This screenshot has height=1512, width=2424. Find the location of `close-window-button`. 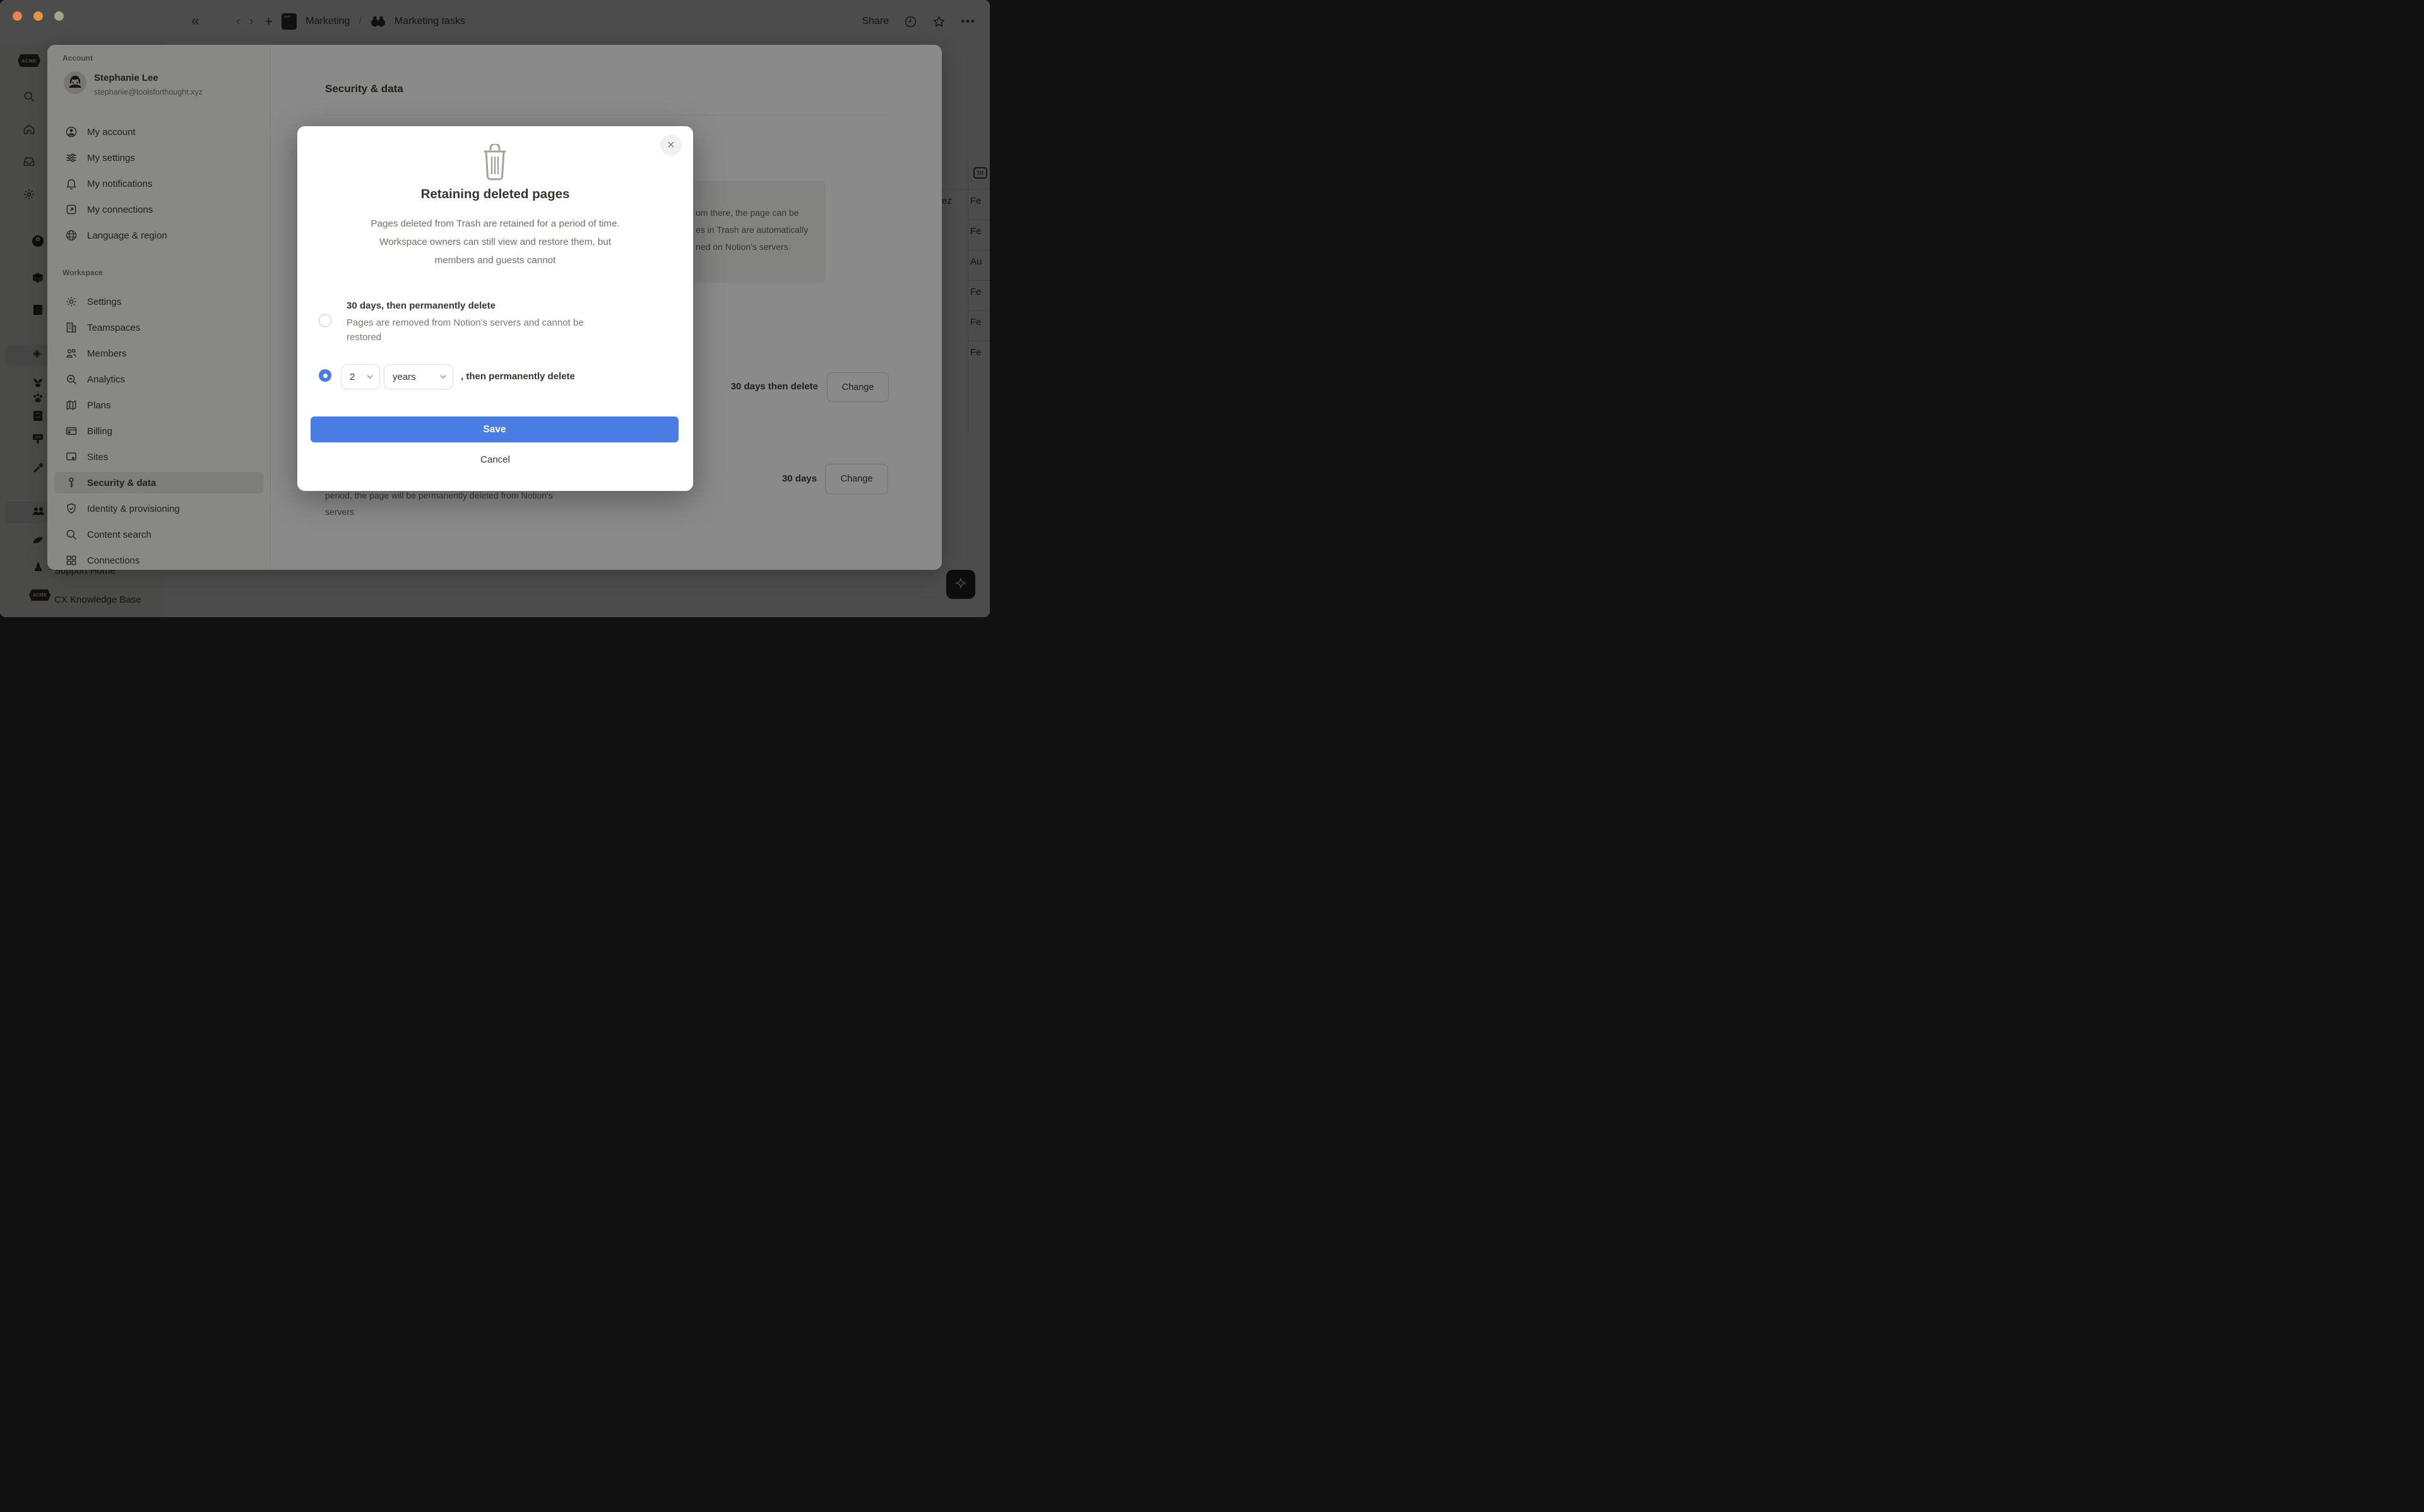

close-window-button is located at coordinates (17, 16).